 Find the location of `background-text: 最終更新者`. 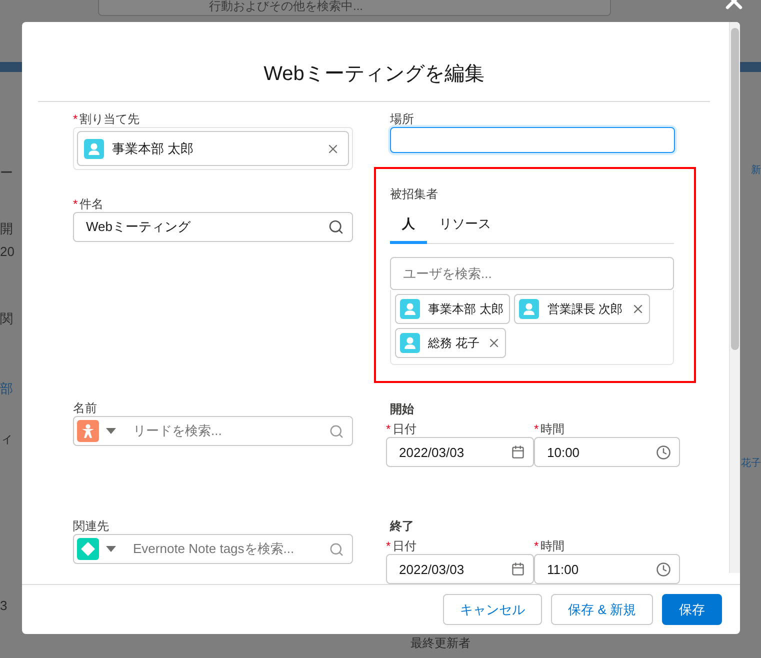

background-text: 最終更新者 is located at coordinates (440, 643).